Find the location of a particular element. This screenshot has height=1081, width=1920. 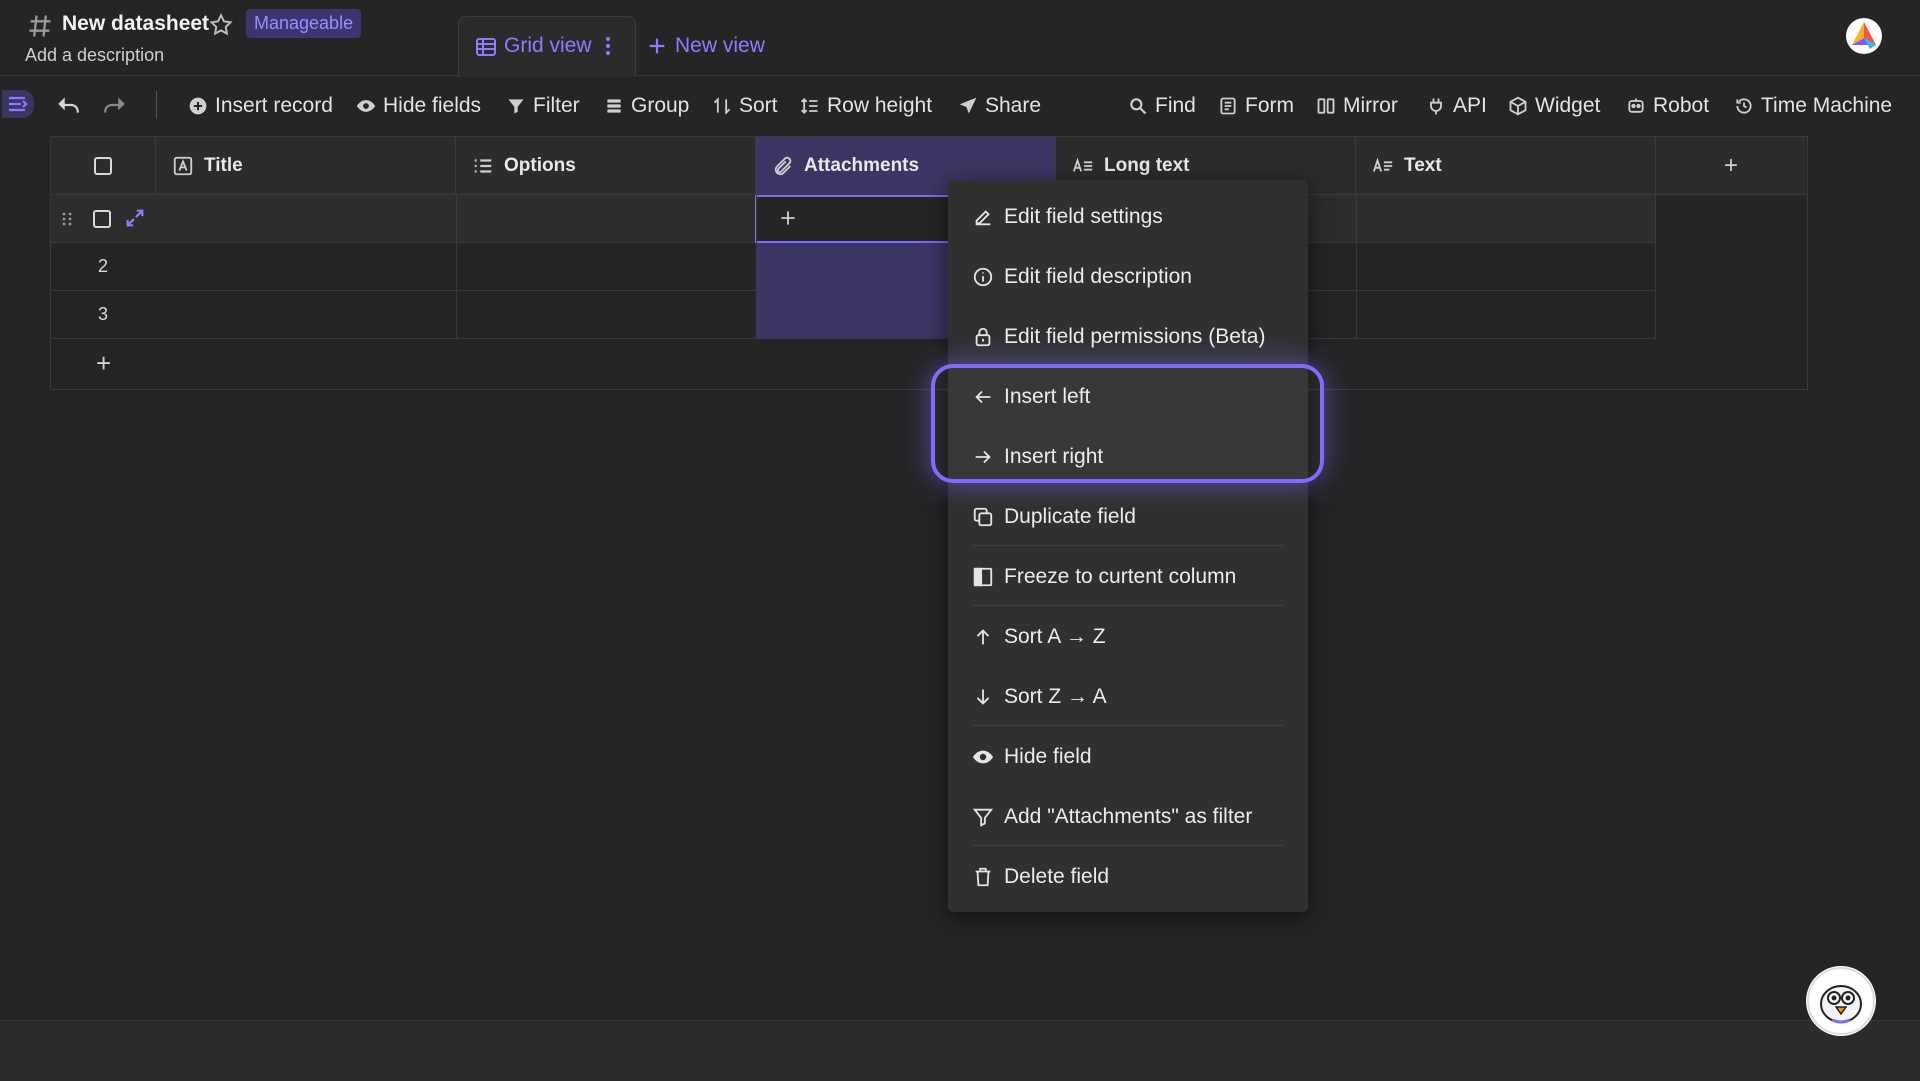

tab-grid-view-label: Grid view is located at coordinates (548, 46).